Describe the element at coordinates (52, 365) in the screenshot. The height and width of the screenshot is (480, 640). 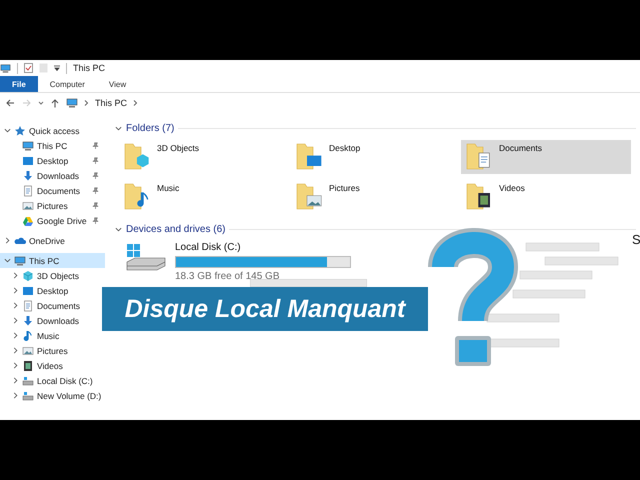
I see `sidebar-item: Videos` at that location.